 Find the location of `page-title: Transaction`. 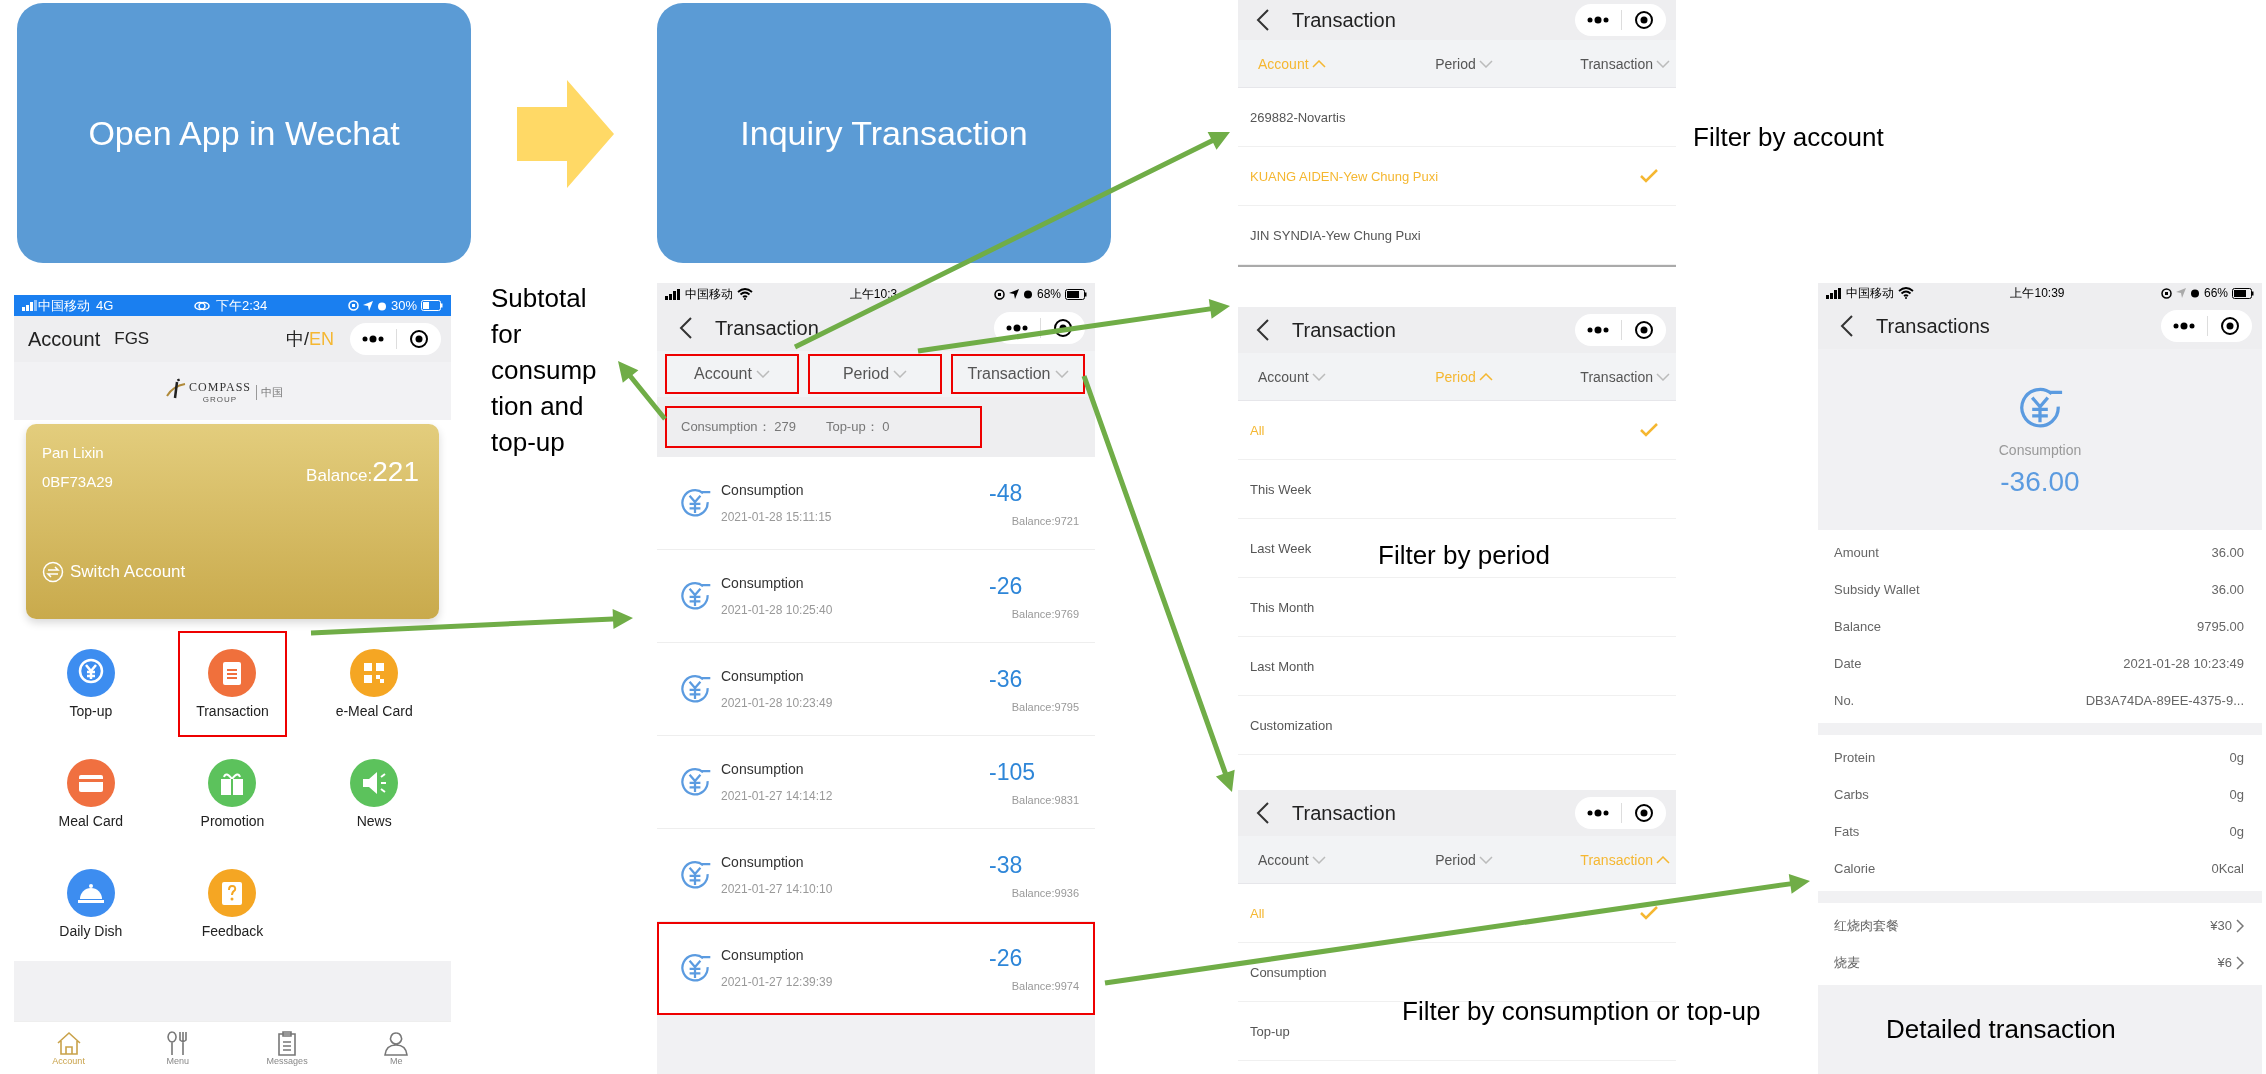

page-title: Transaction is located at coordinates (767, 328).